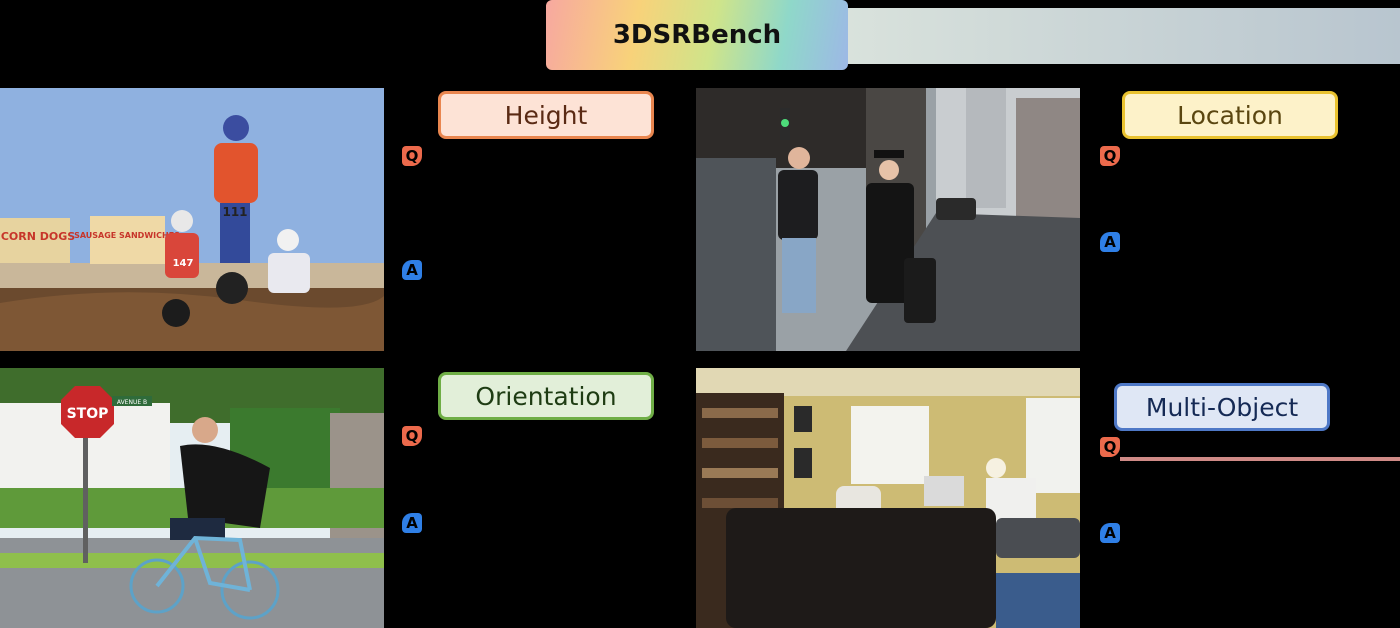  I want to click on motocross-photo: CORN DOGS SAUSAGE SANDWICHES 111 147, so click(192, 219).